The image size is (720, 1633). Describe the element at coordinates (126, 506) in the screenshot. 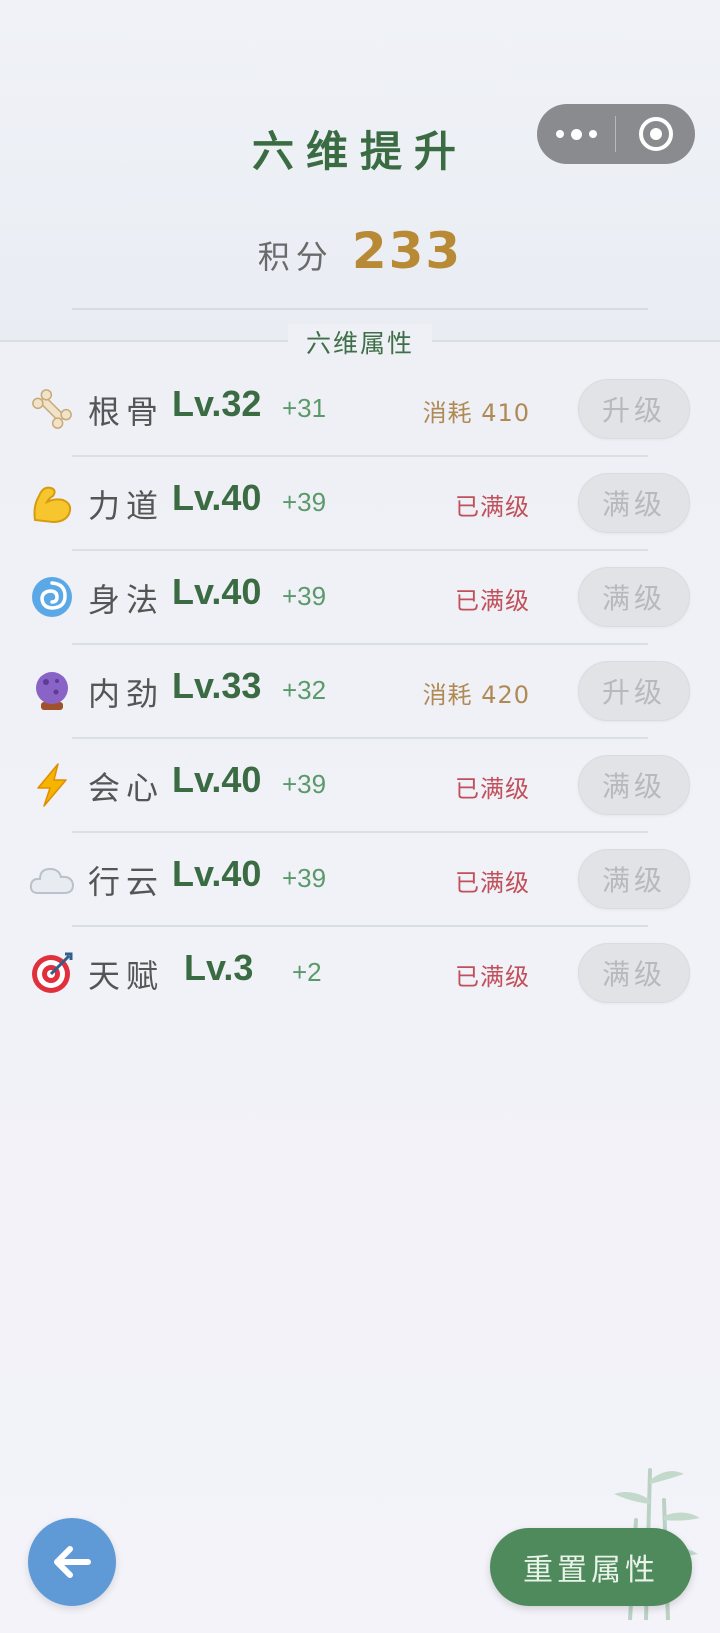

I see `attribute-name: 力道` at that location.